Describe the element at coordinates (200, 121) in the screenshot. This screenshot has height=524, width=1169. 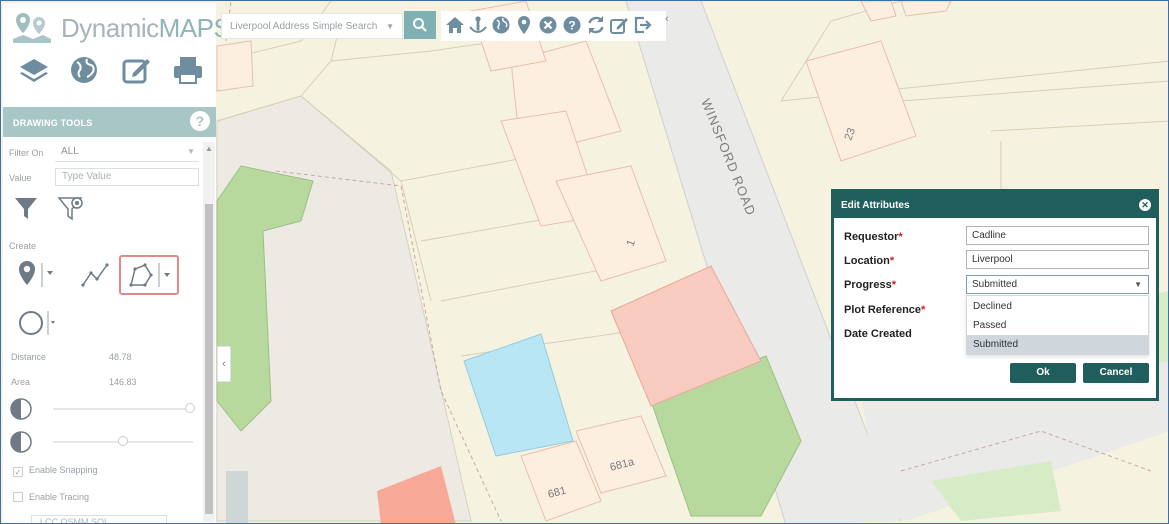
I see `help-icon: ?` at that location.